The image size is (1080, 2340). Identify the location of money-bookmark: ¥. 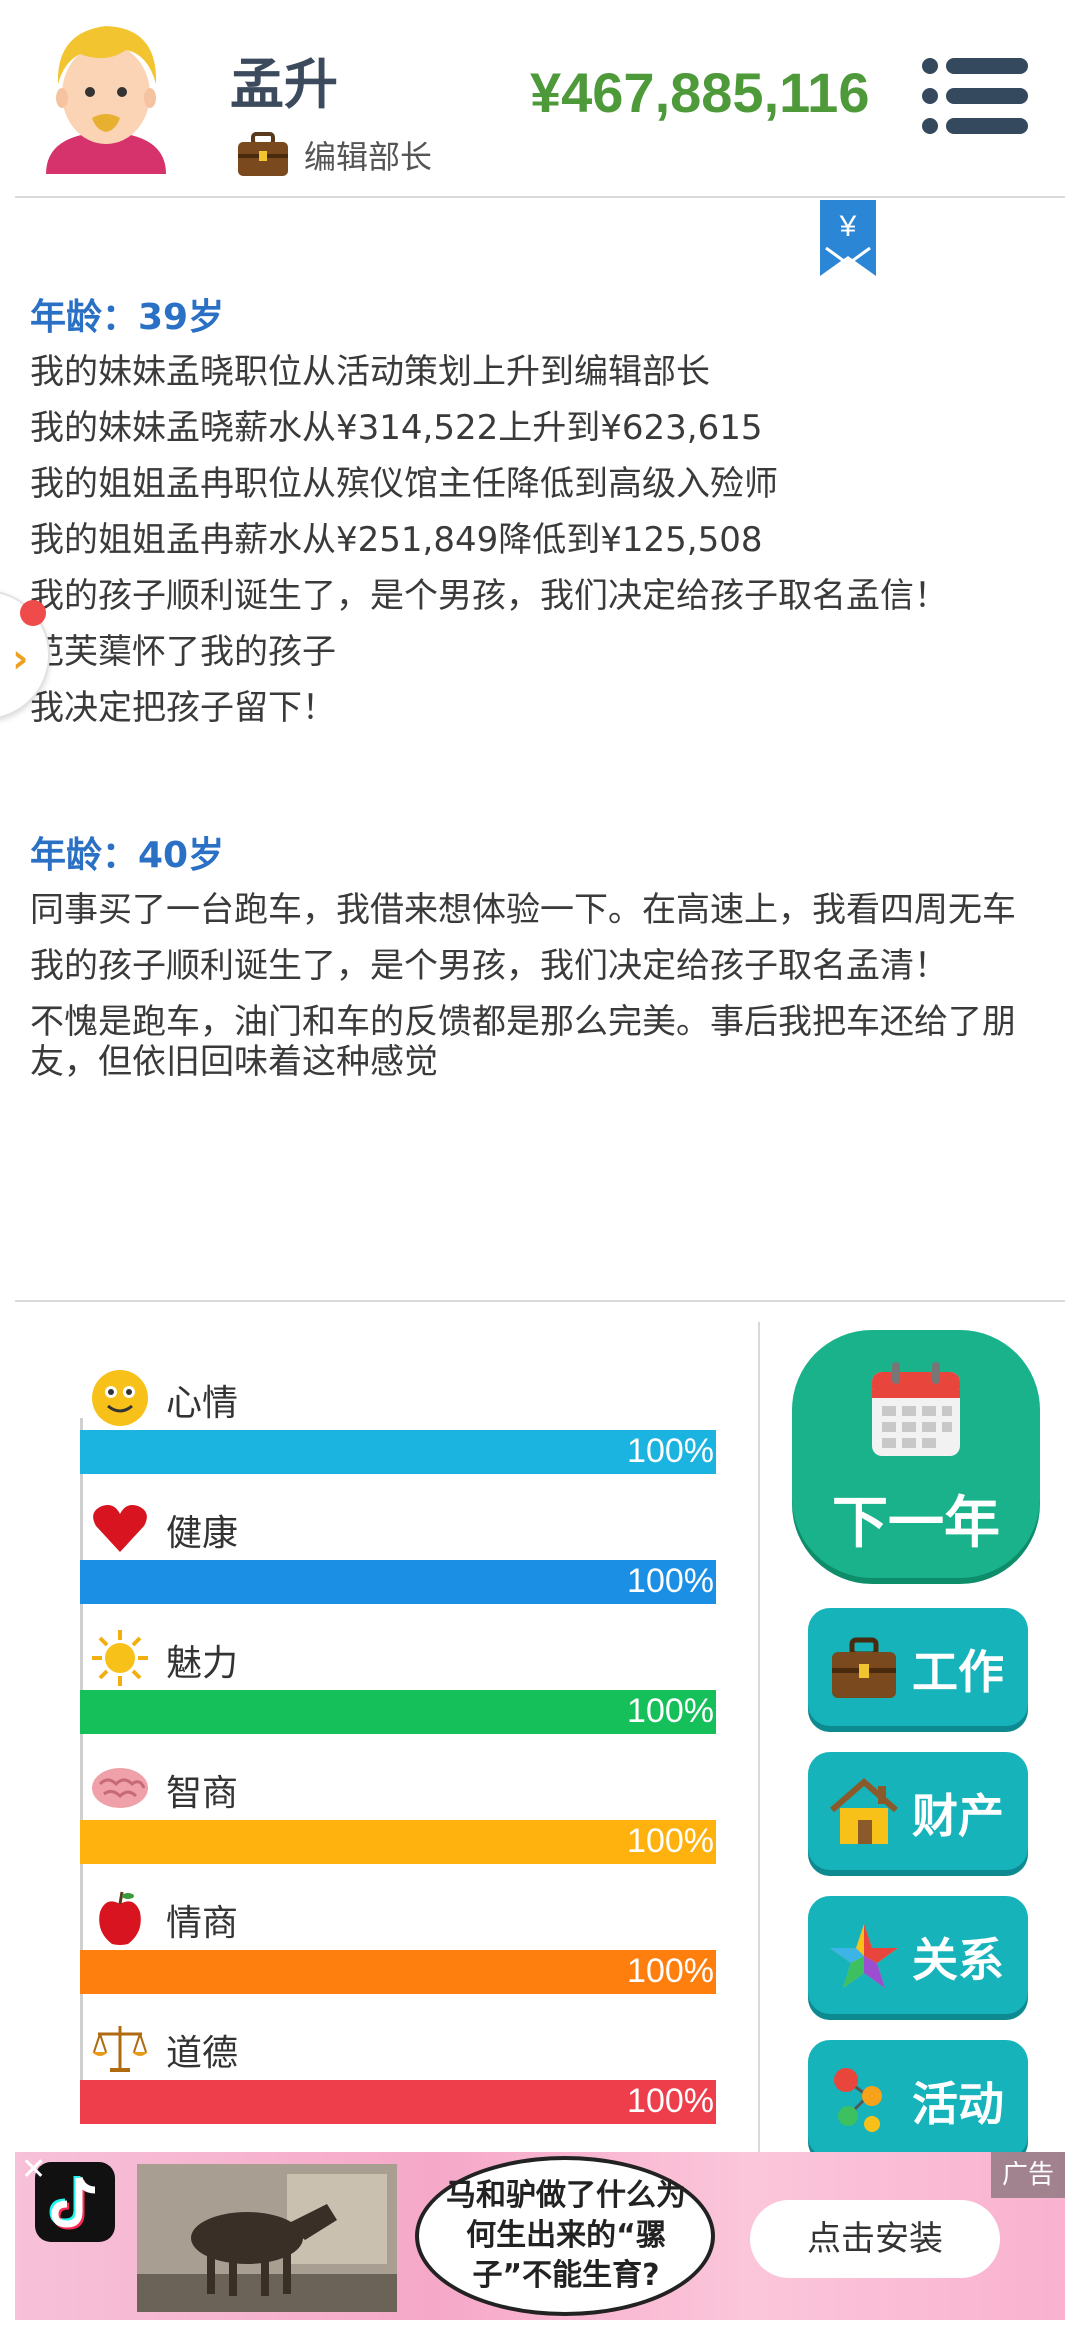
(848, 238).